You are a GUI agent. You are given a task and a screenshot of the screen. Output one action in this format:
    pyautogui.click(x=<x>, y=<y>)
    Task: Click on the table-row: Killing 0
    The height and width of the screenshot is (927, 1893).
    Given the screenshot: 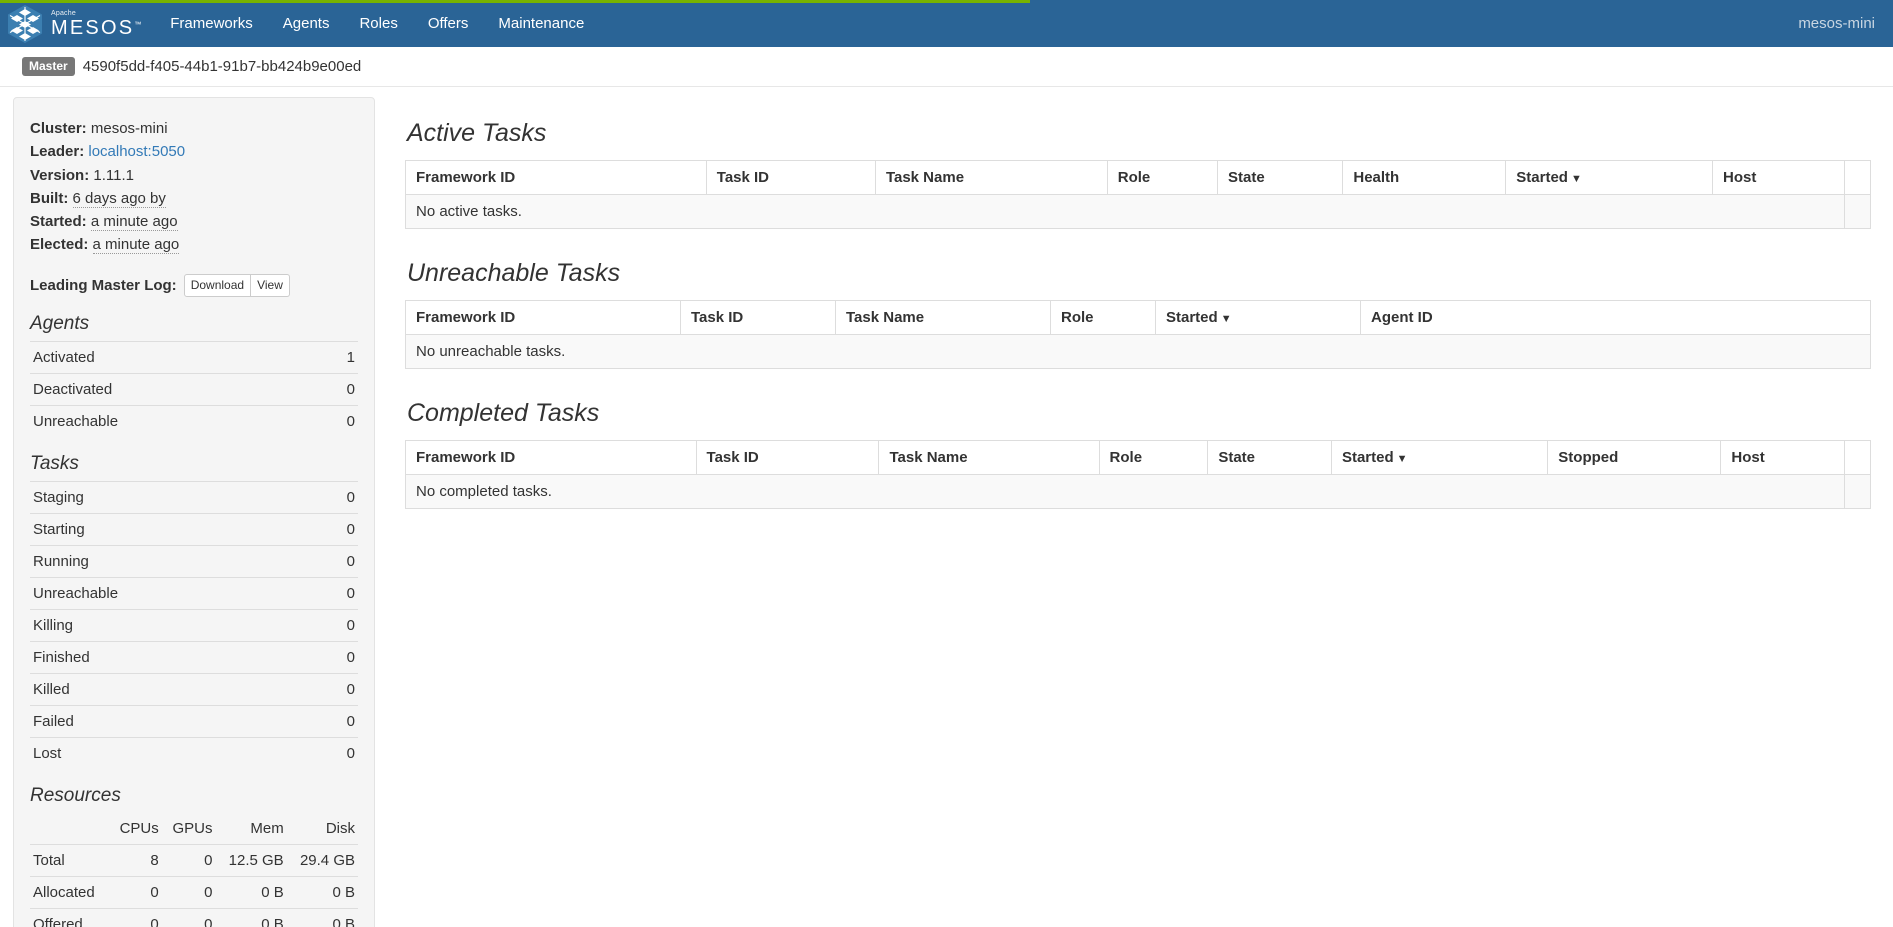 What is the action you would take?
    pyautogui.click(x=194, y=625)
    